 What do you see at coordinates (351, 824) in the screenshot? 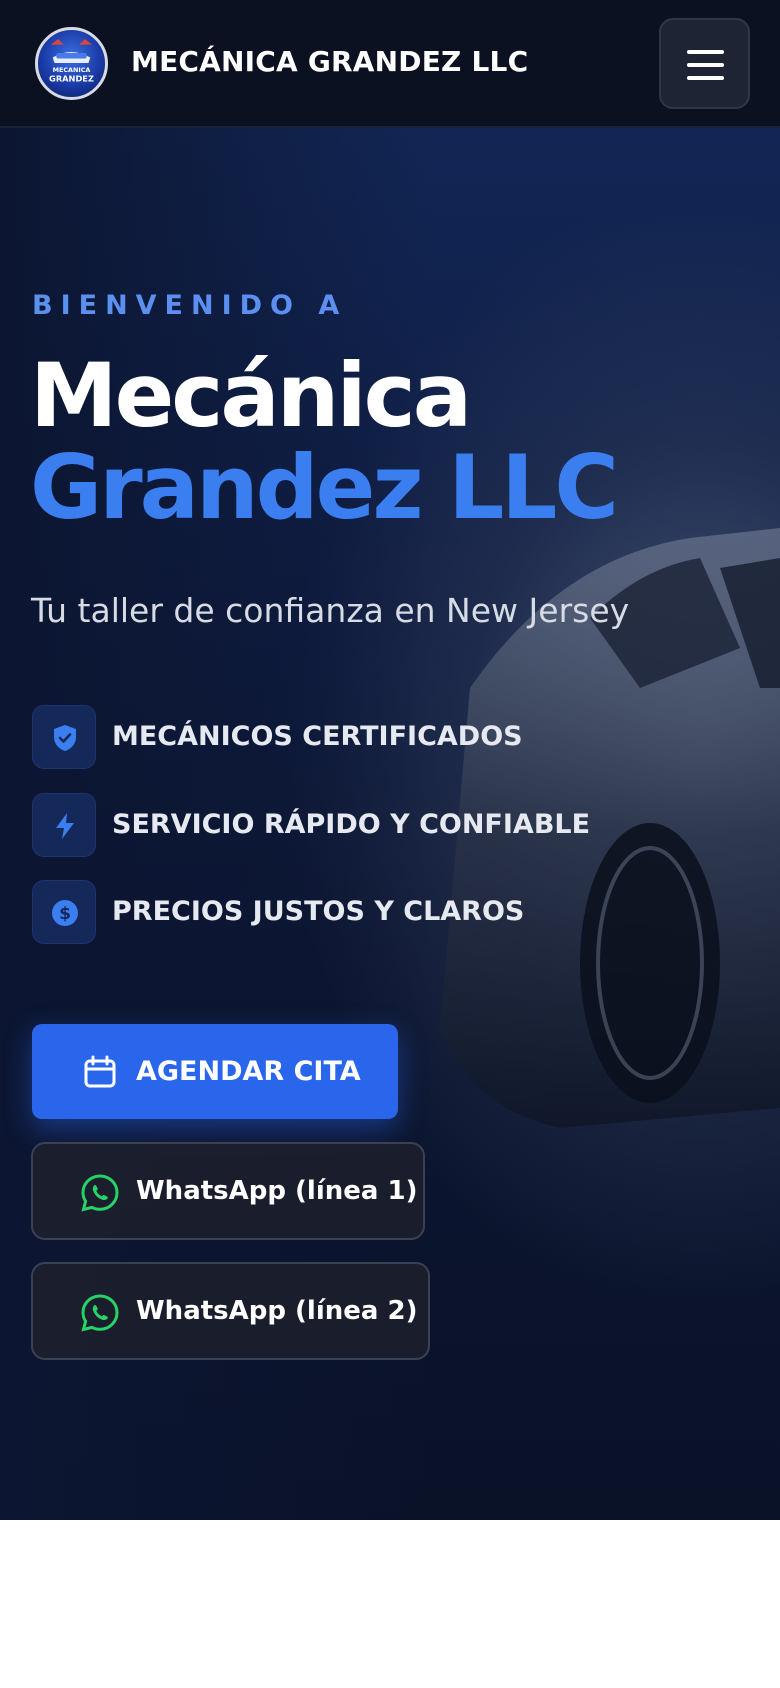
I see `feature-label: SERVICIO RÁPIDO Y CONFIABLE` at bounding box center [351, 824].